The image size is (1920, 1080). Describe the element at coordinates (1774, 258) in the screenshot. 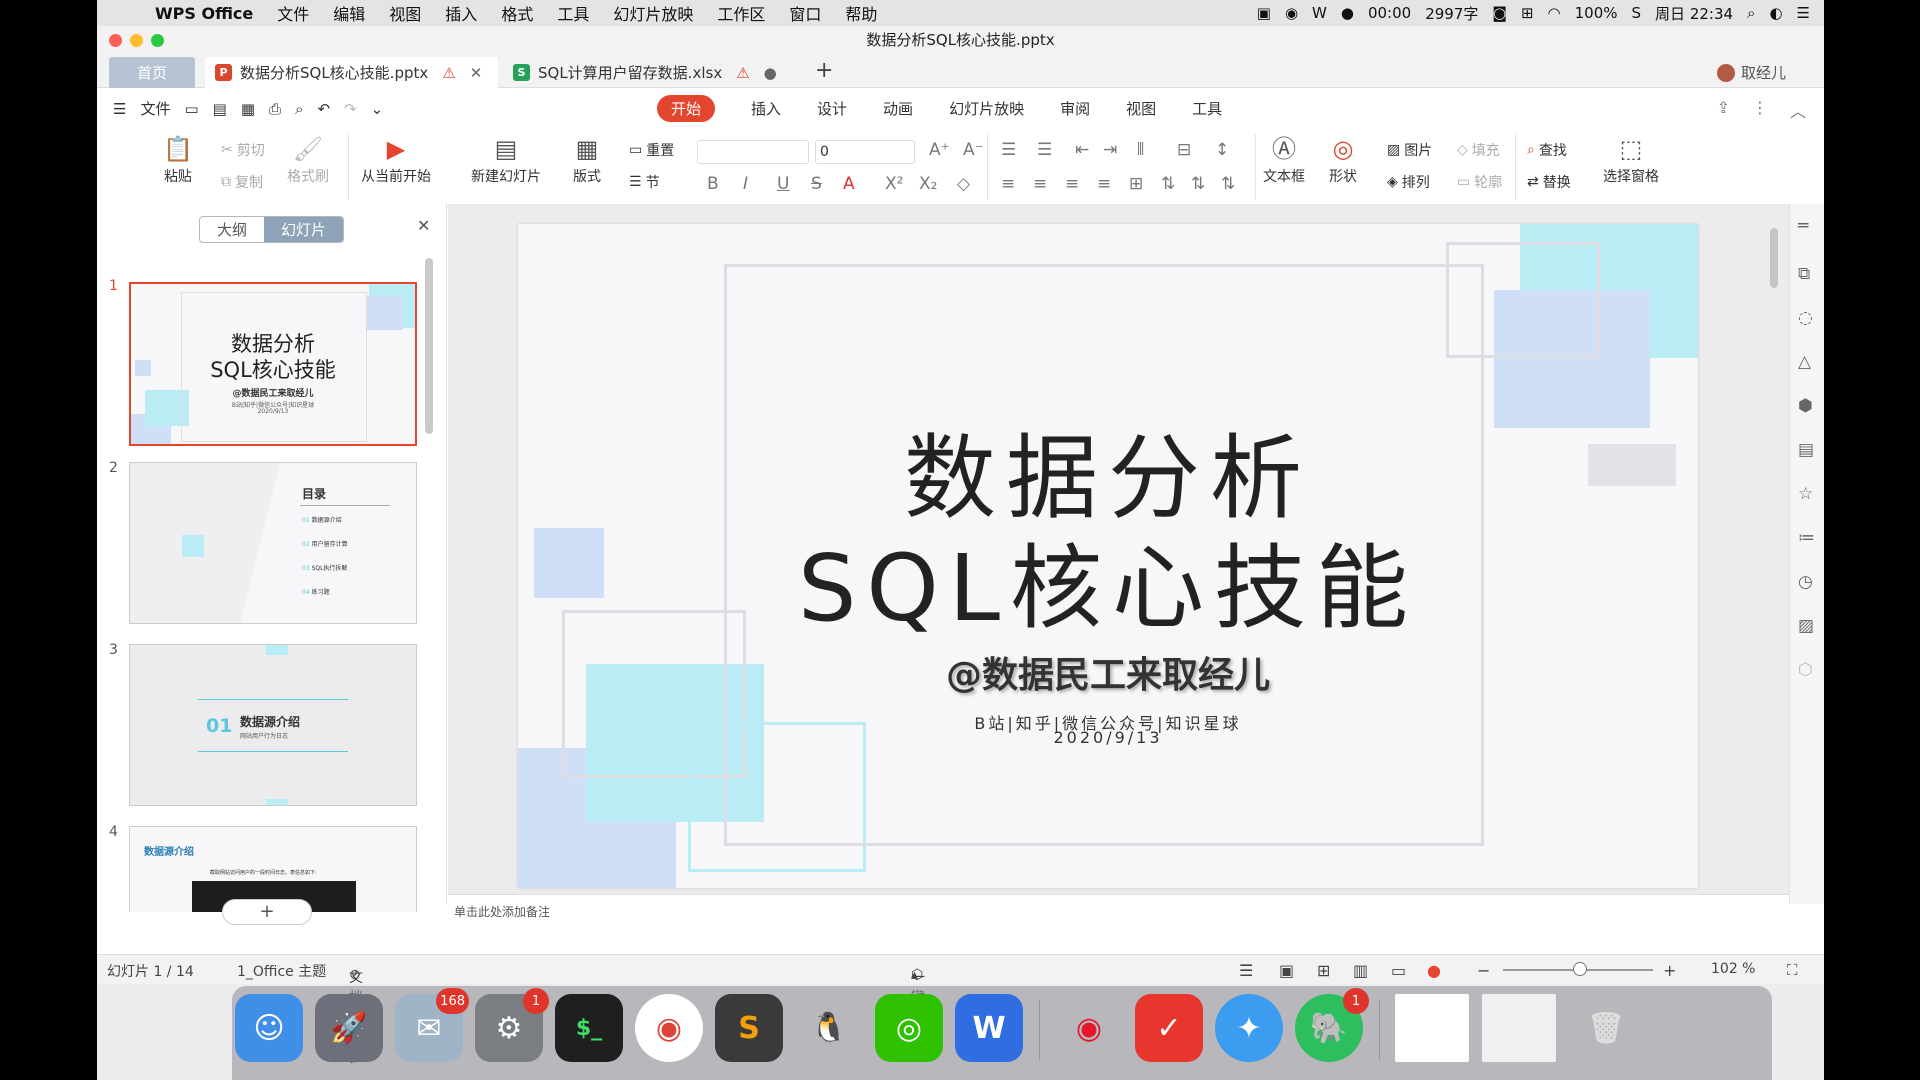

I see `editor-scrollbar` at that location.